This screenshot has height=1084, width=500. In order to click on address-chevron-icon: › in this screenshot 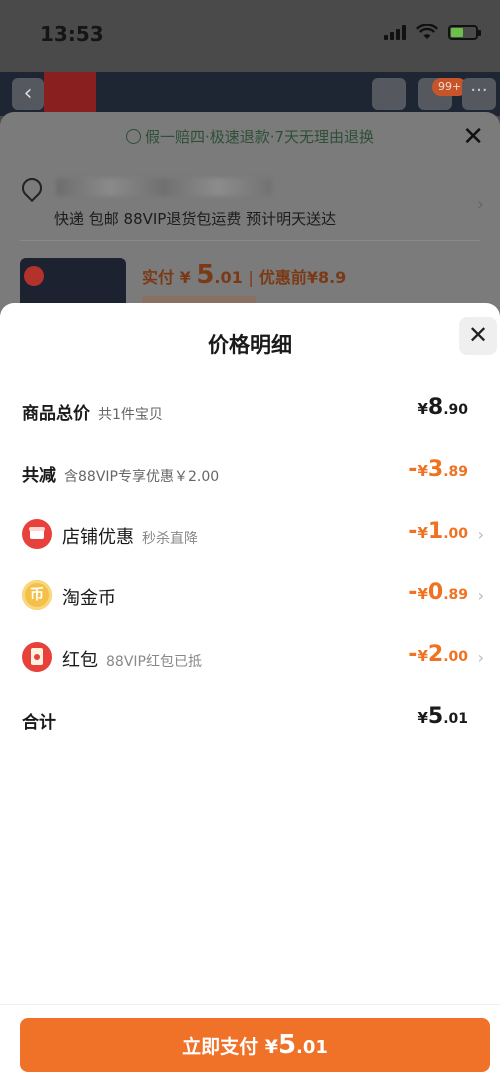, I will do `click(480, 204)`.